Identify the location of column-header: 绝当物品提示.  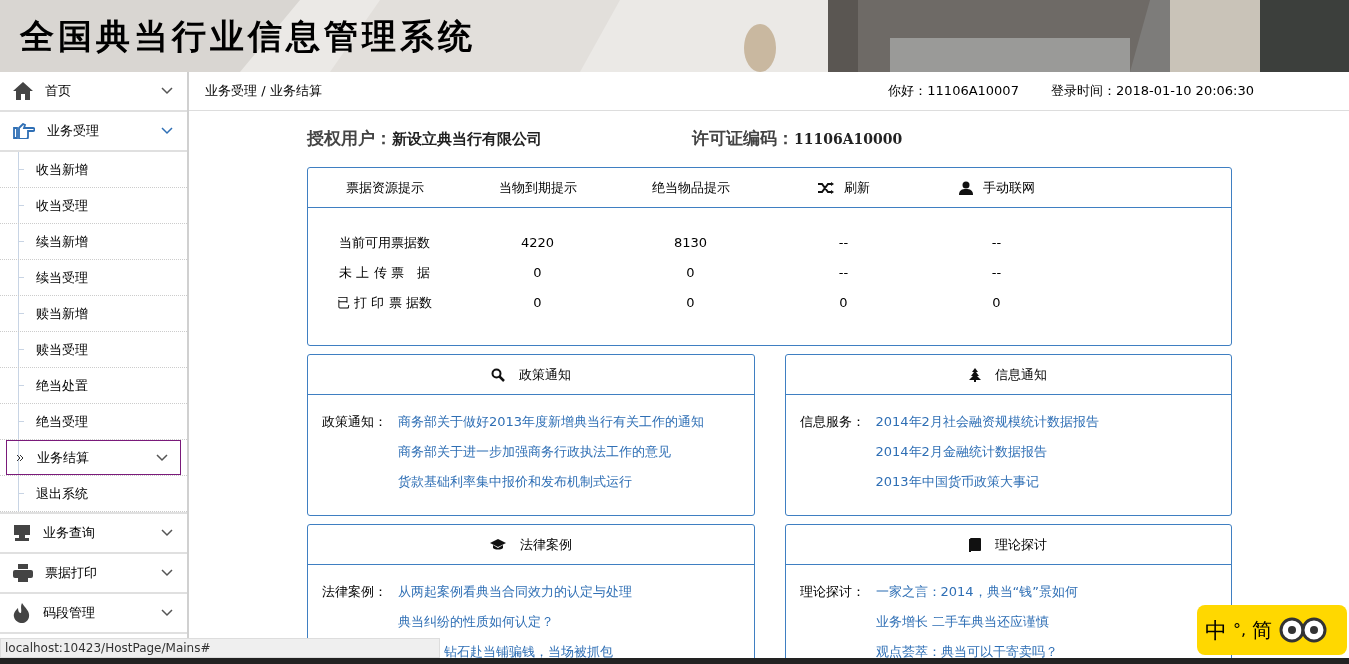
(690, 187).